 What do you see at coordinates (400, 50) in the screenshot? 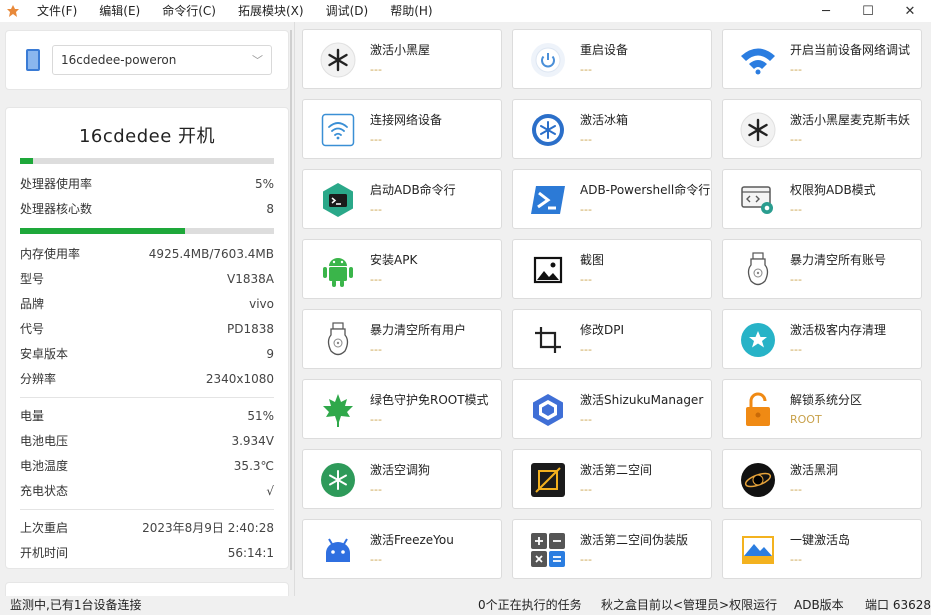
I see `tile-title: 激活小黑屋` at bounding box center [400, 50].